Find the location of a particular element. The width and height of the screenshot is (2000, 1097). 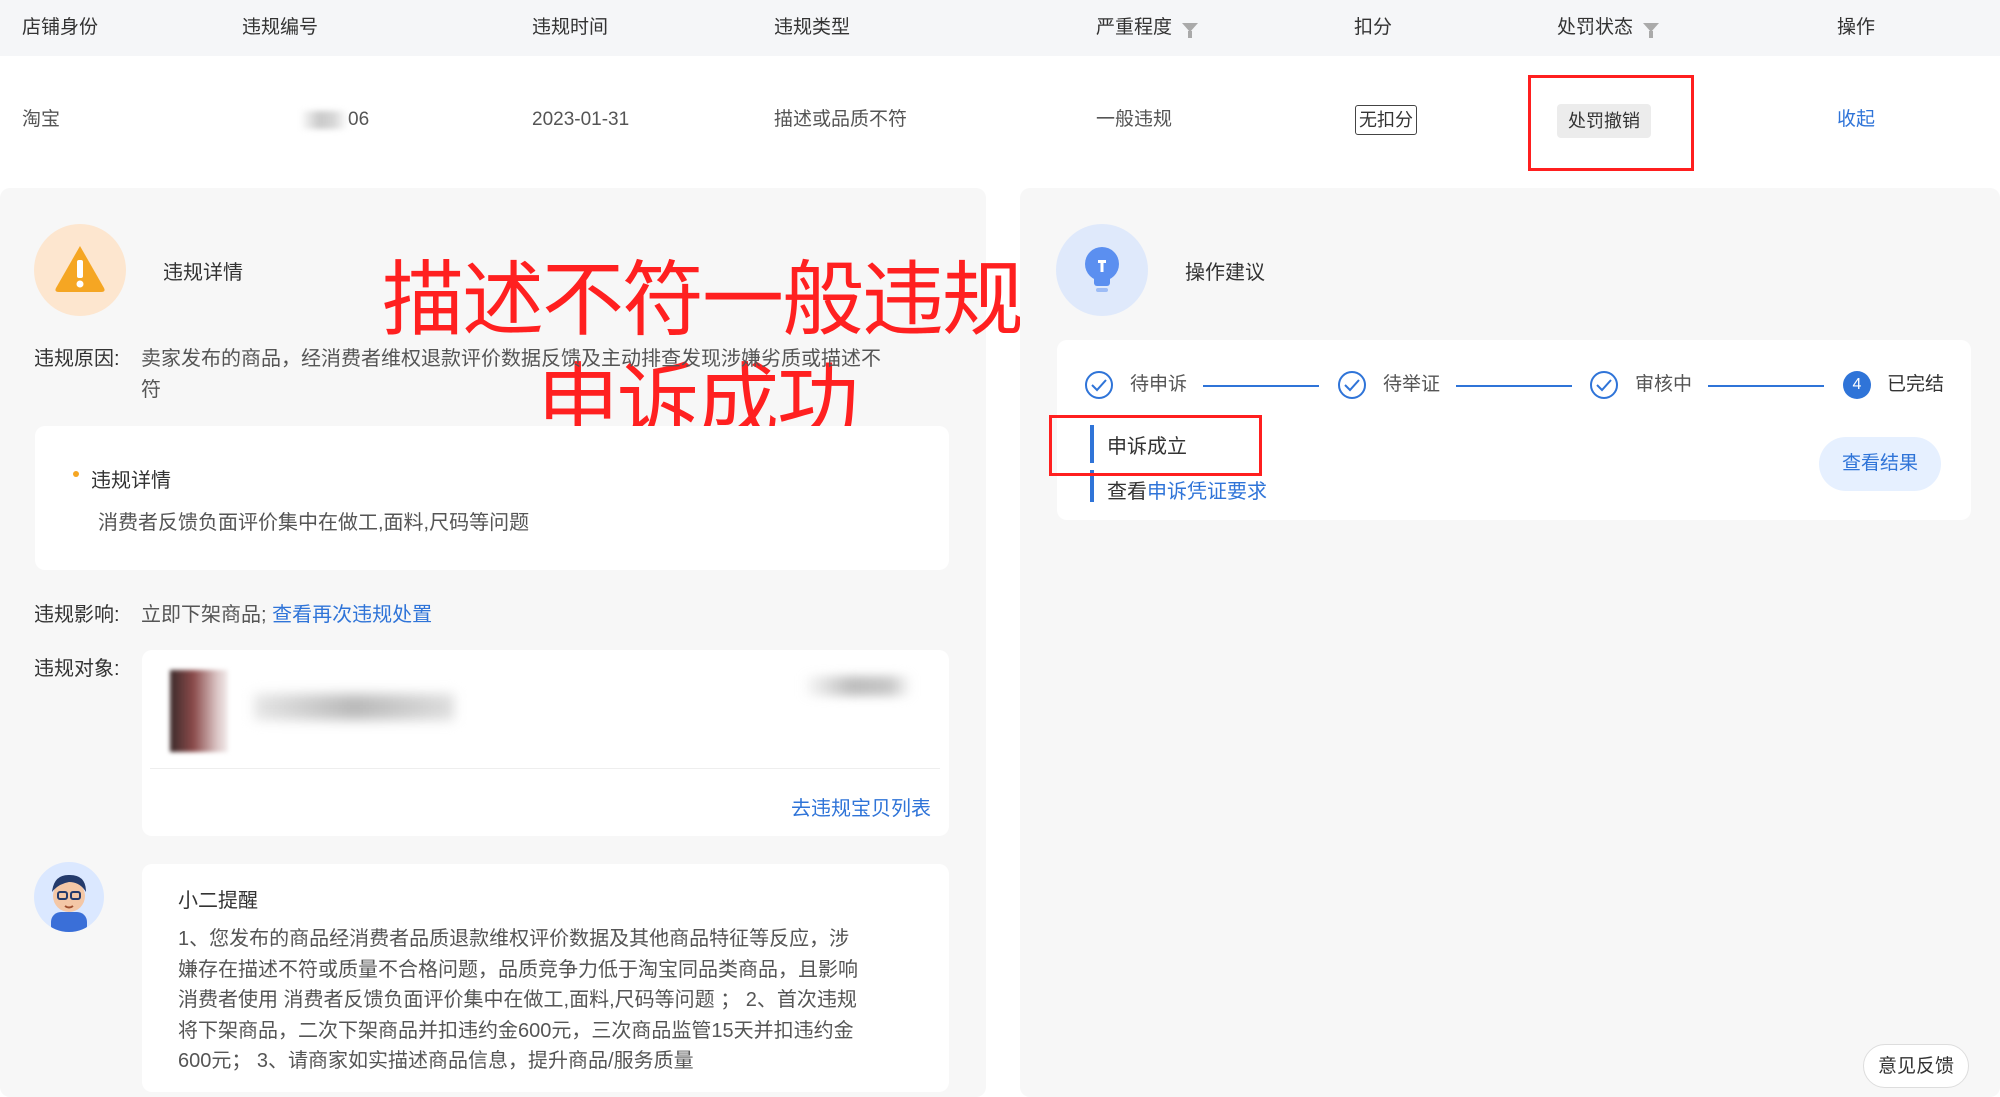

header-penalty-status: 处罚状态 is located at coordinates (1608, 28).